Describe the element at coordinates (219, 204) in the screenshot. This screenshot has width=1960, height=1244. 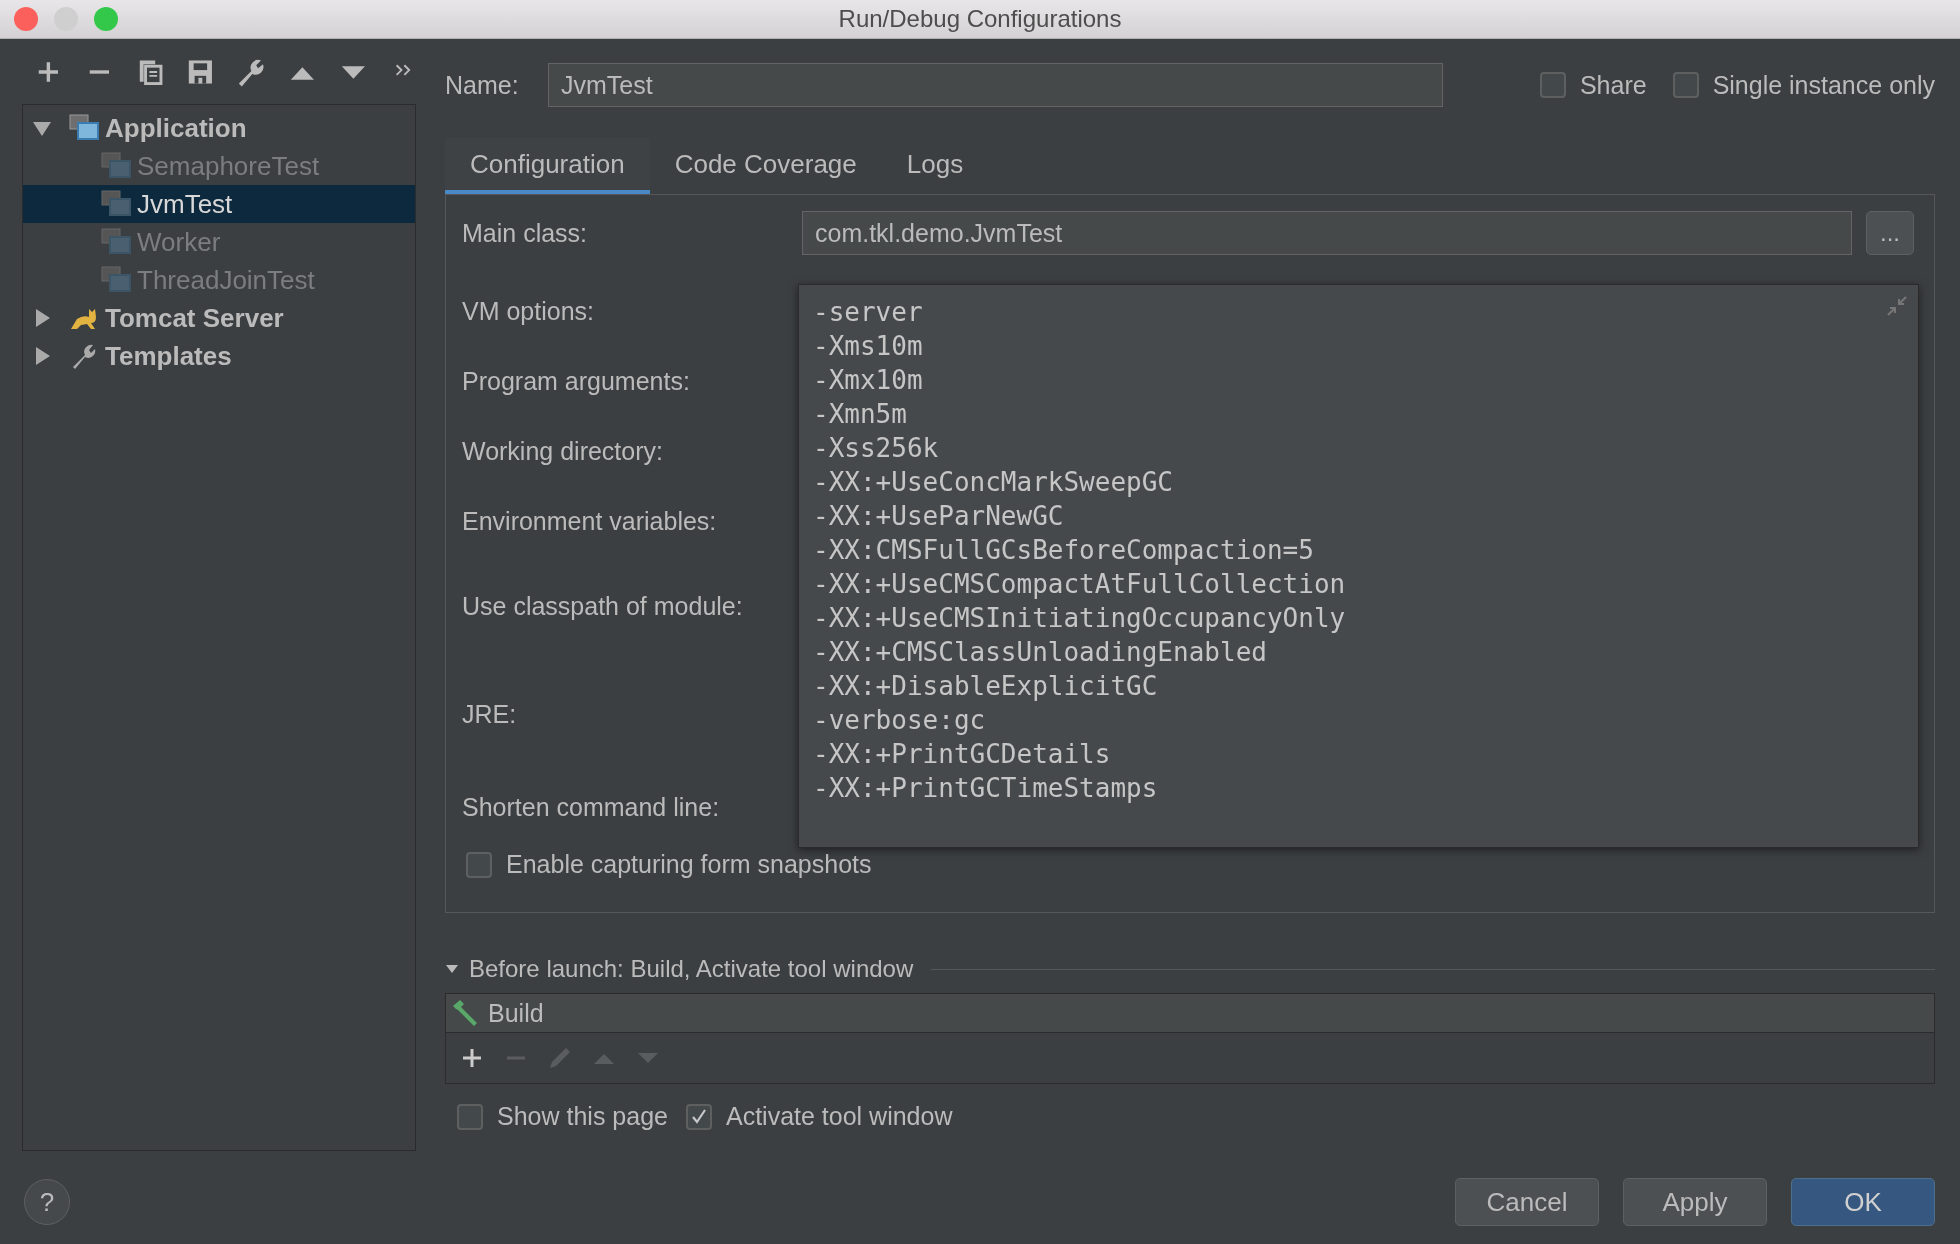
I see `tree-item: JvmTest` at that location.